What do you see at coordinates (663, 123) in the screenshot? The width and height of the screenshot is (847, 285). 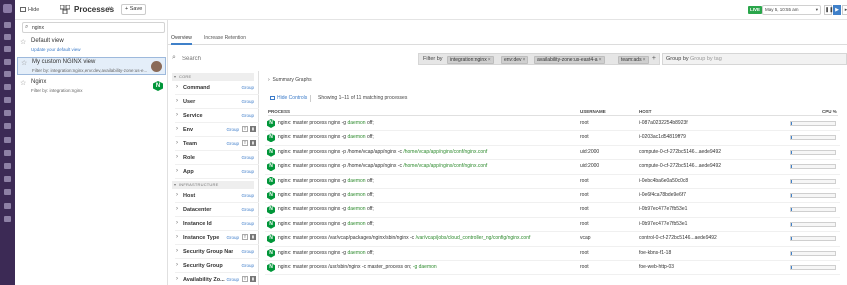 I see `host-cell: i-087a0232254b8923f` at bounding box center [663, 123].